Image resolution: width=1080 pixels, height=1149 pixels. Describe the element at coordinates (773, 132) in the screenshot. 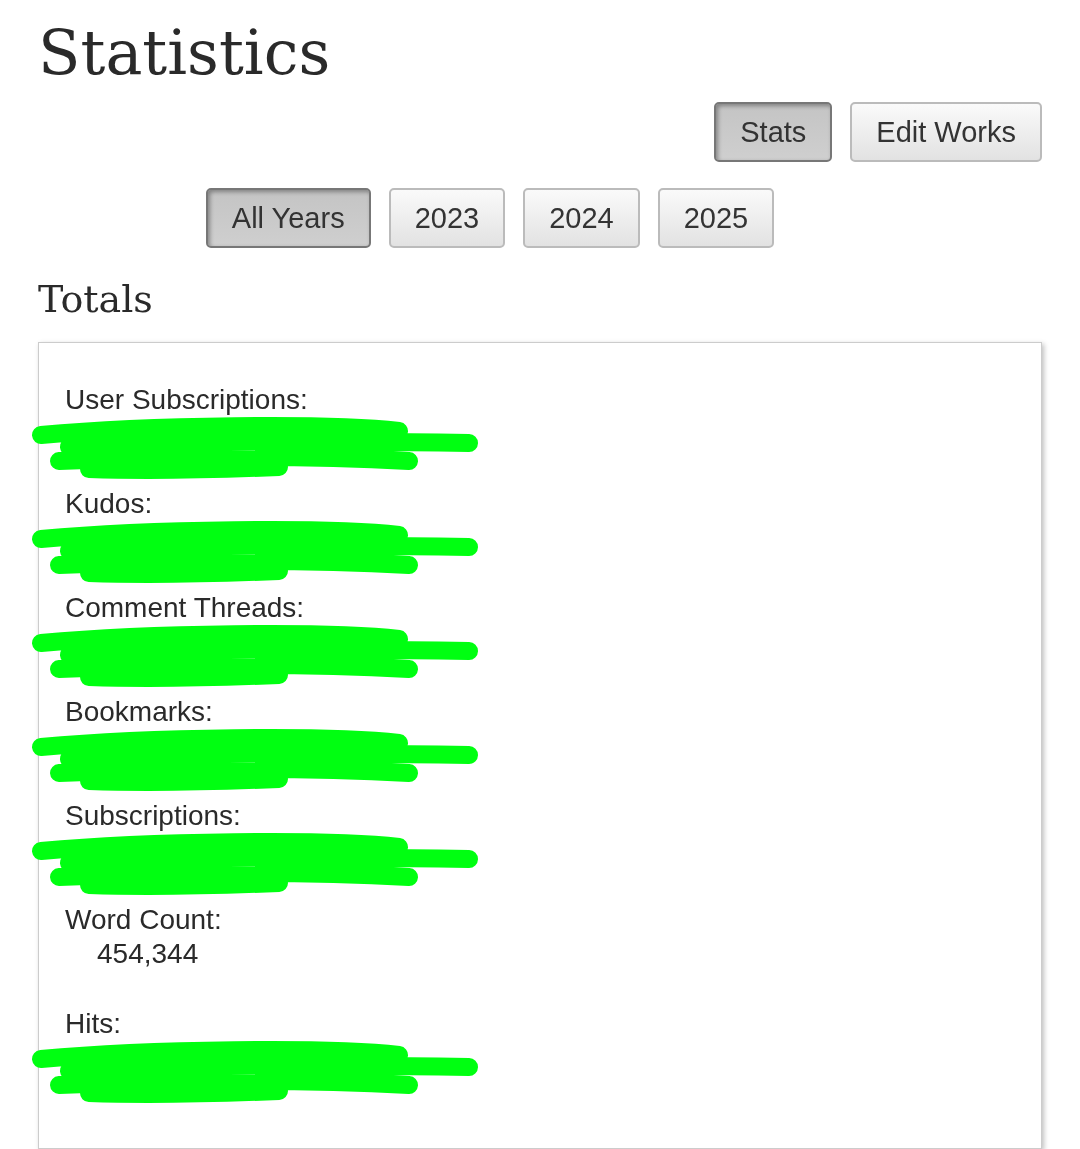

I see `view-tab: Stats` at that location.